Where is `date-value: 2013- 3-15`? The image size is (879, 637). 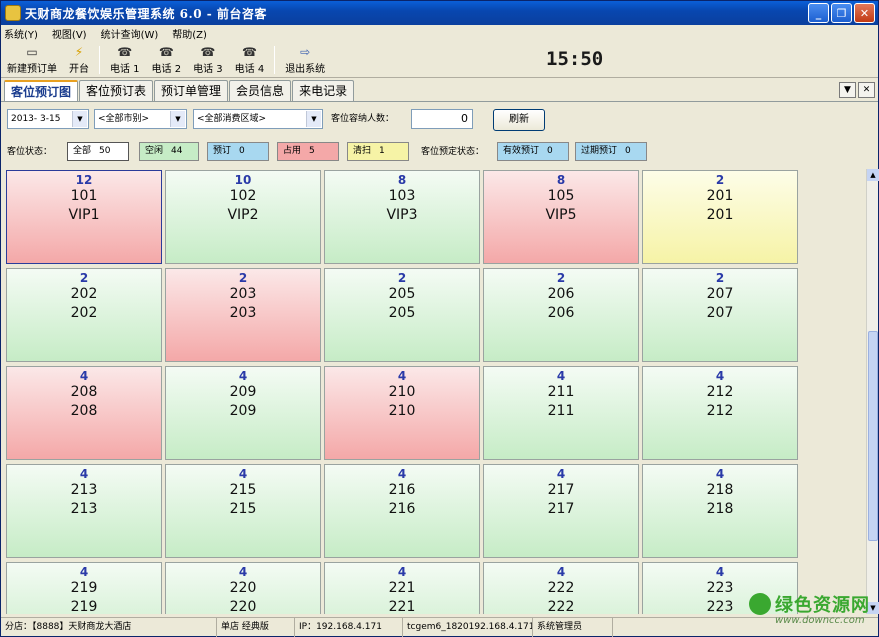 date-value: 2013- 3-15 is located at coordinates (36, 119).